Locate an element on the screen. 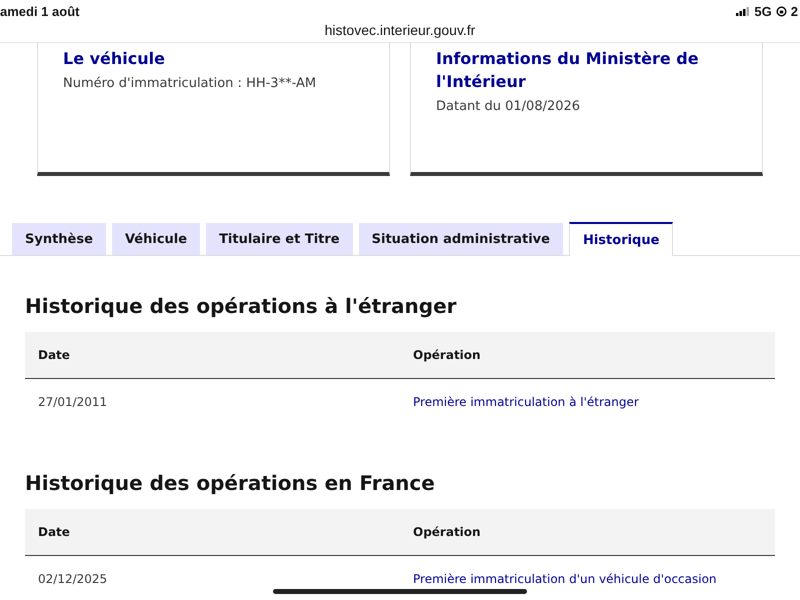 The image size is (800, 600). url-bar: histovec.interieur.gouv.fr is located at coordinates (400, 32).